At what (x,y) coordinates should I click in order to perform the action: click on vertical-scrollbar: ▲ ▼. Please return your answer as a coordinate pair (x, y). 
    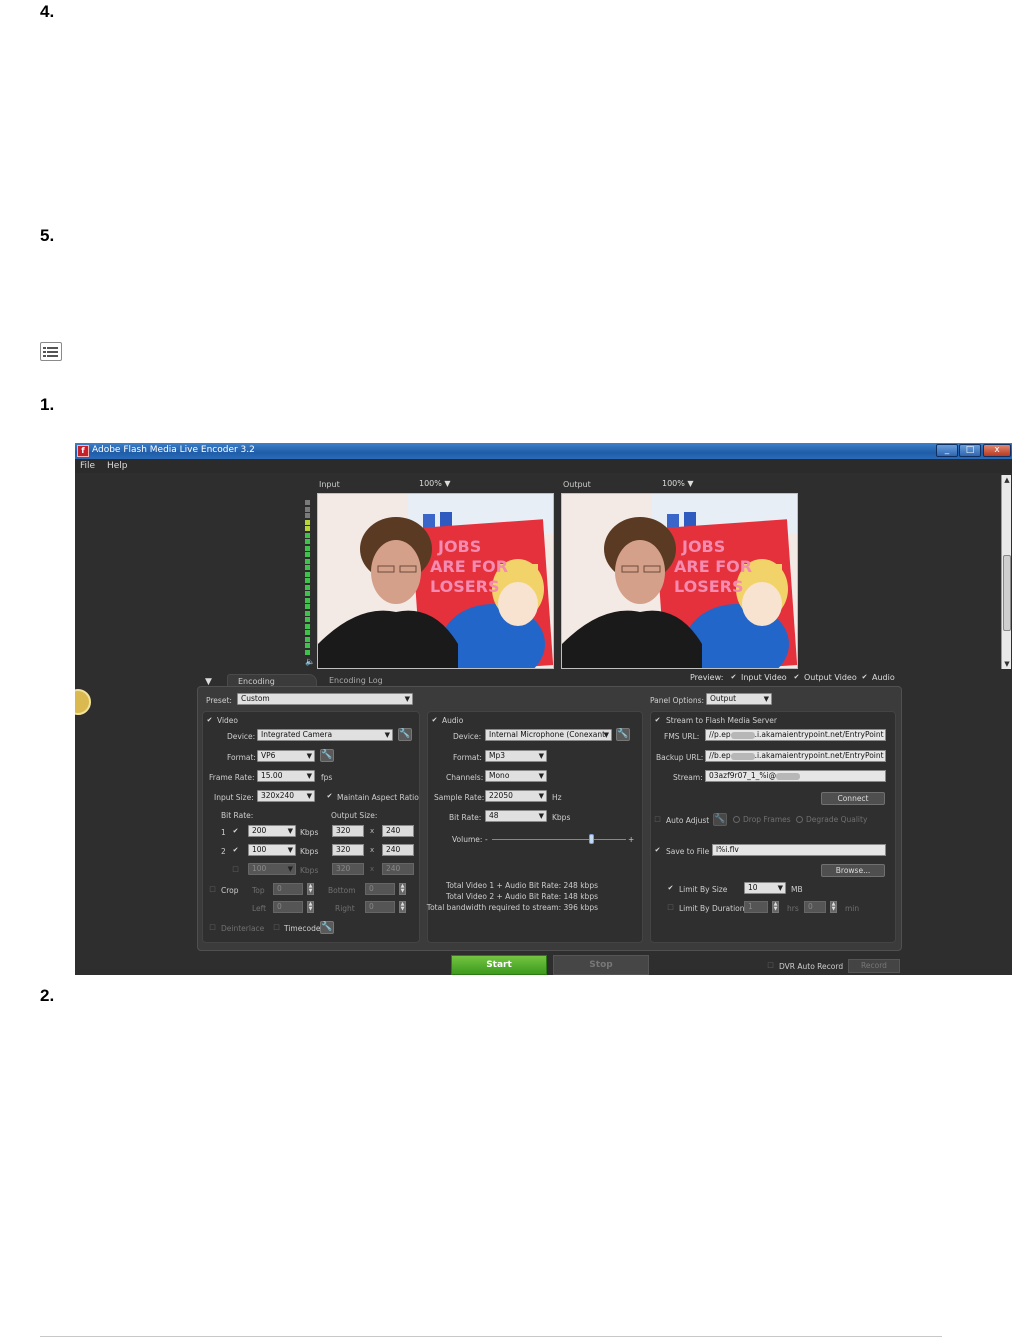
    Looking at the image, I should click on (1006, 572).